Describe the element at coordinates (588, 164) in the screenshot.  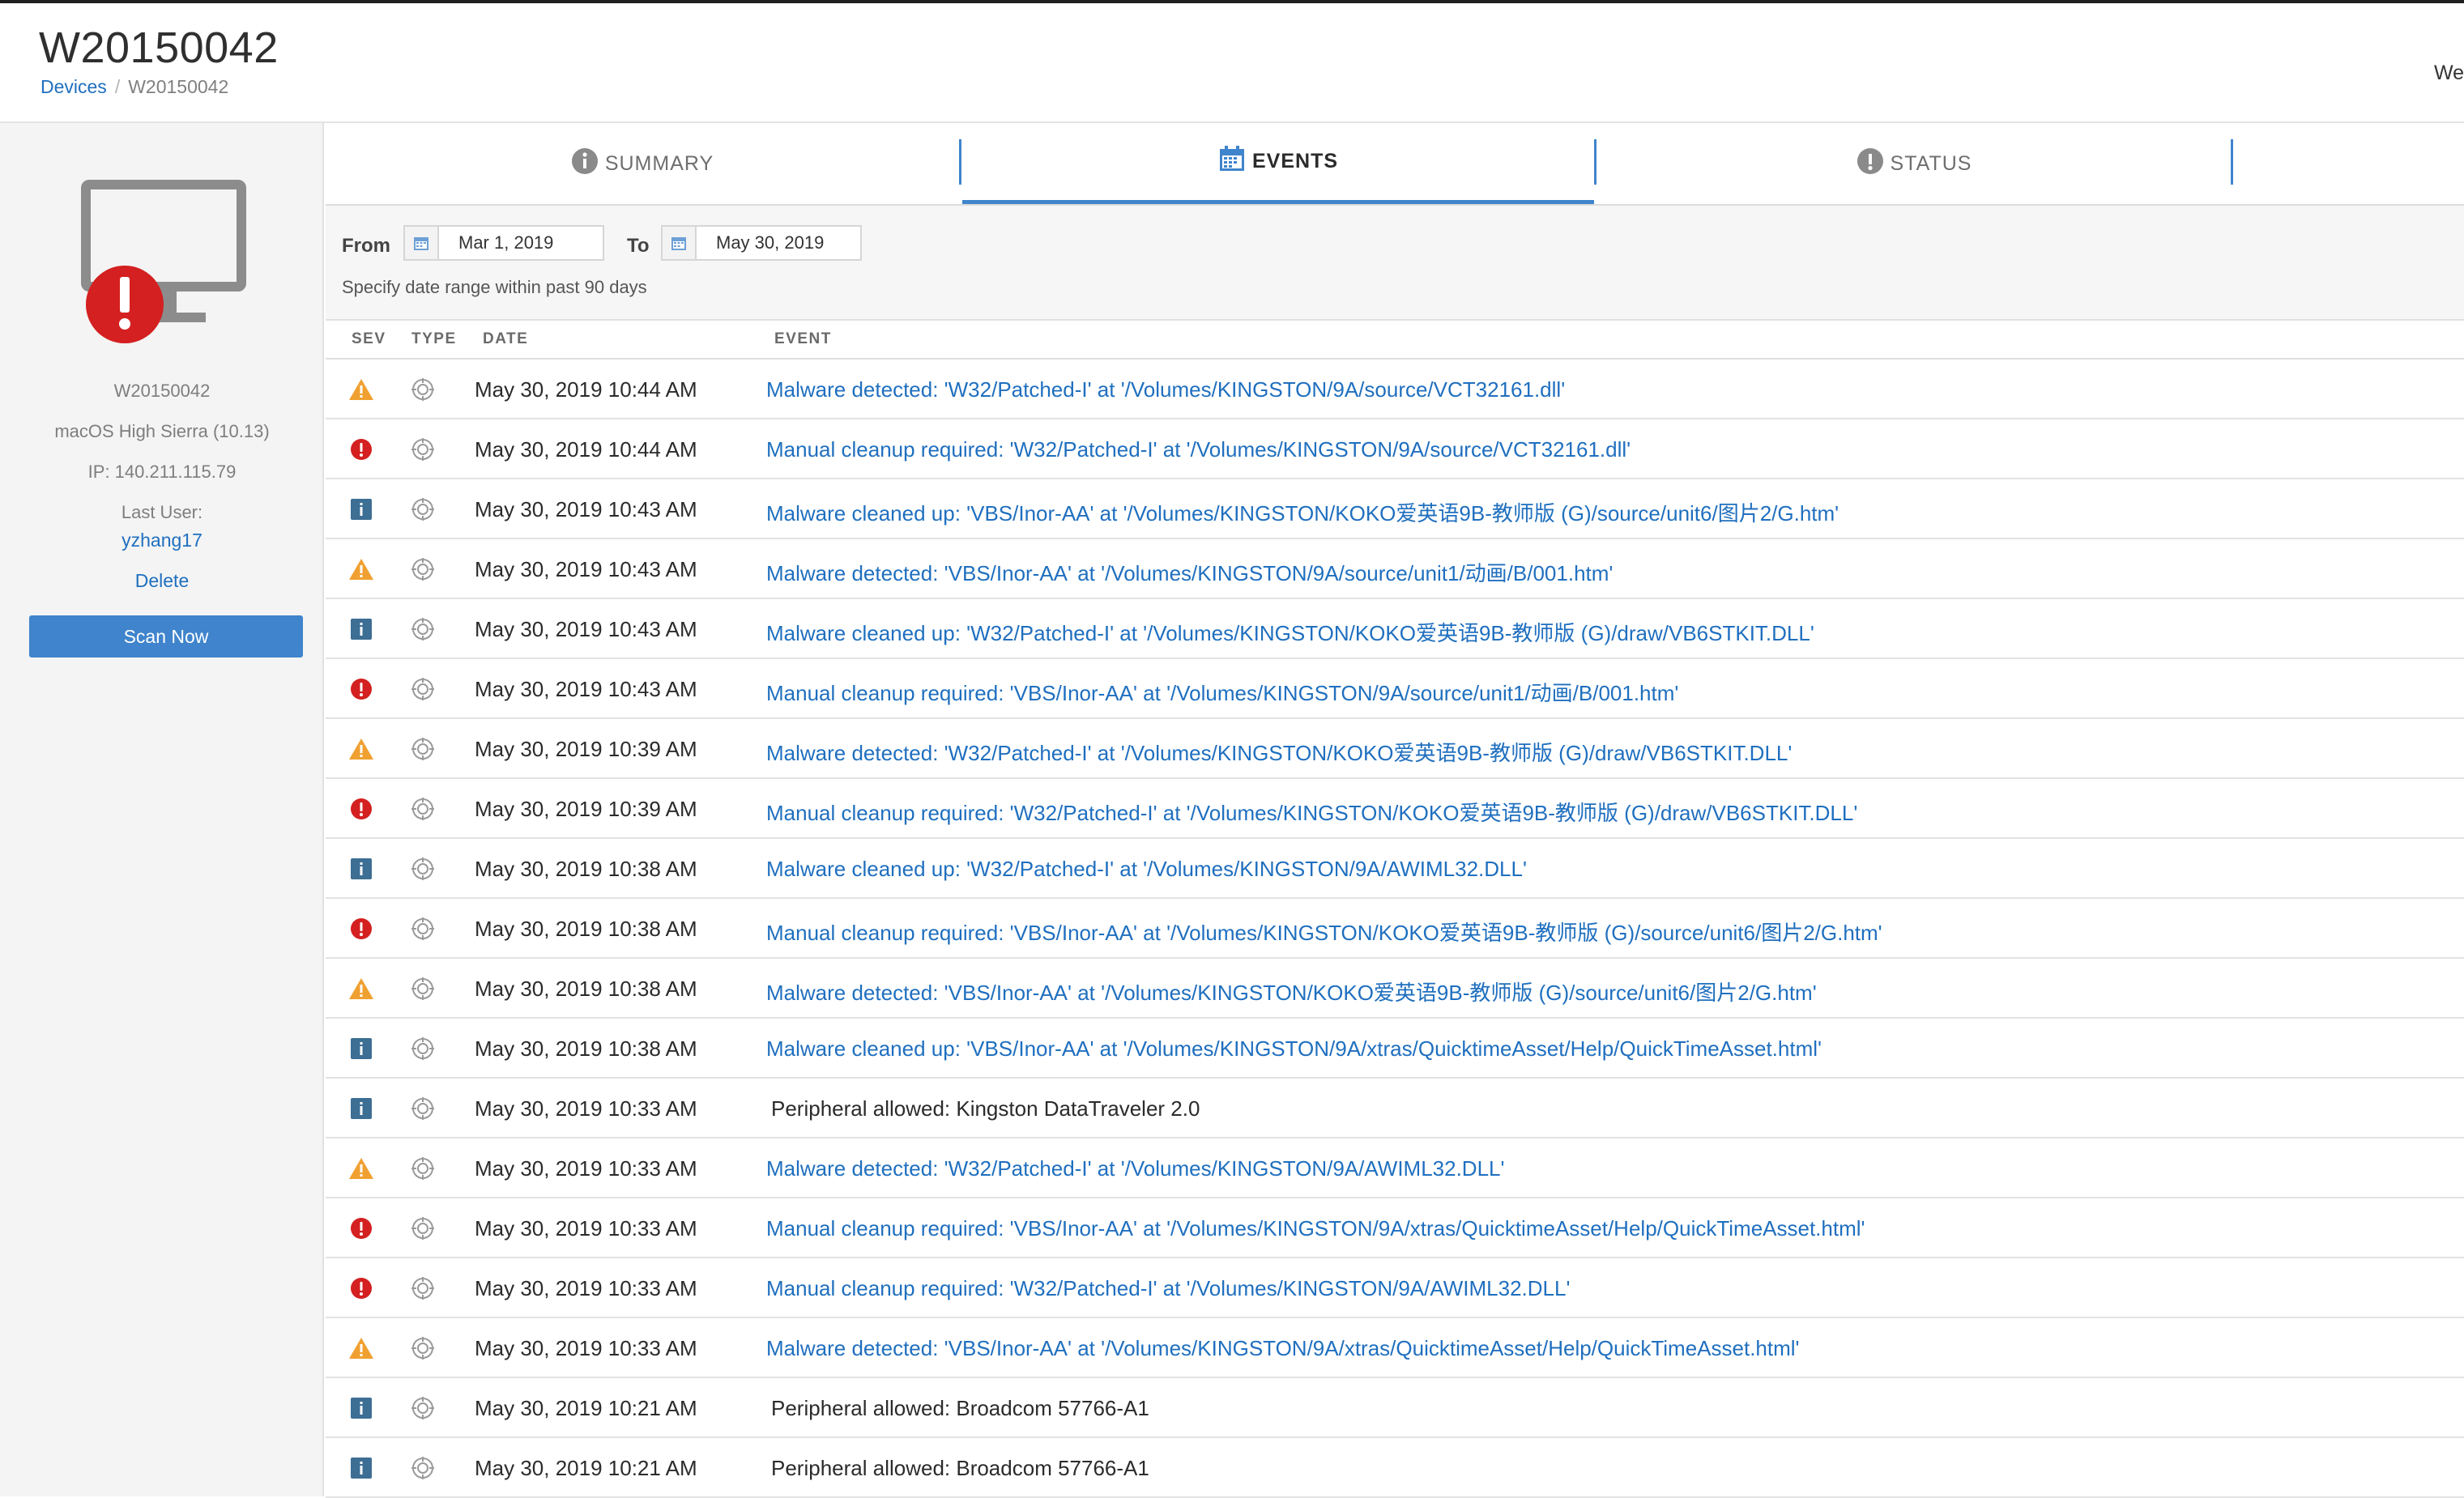
I see `info-icon` at that location.